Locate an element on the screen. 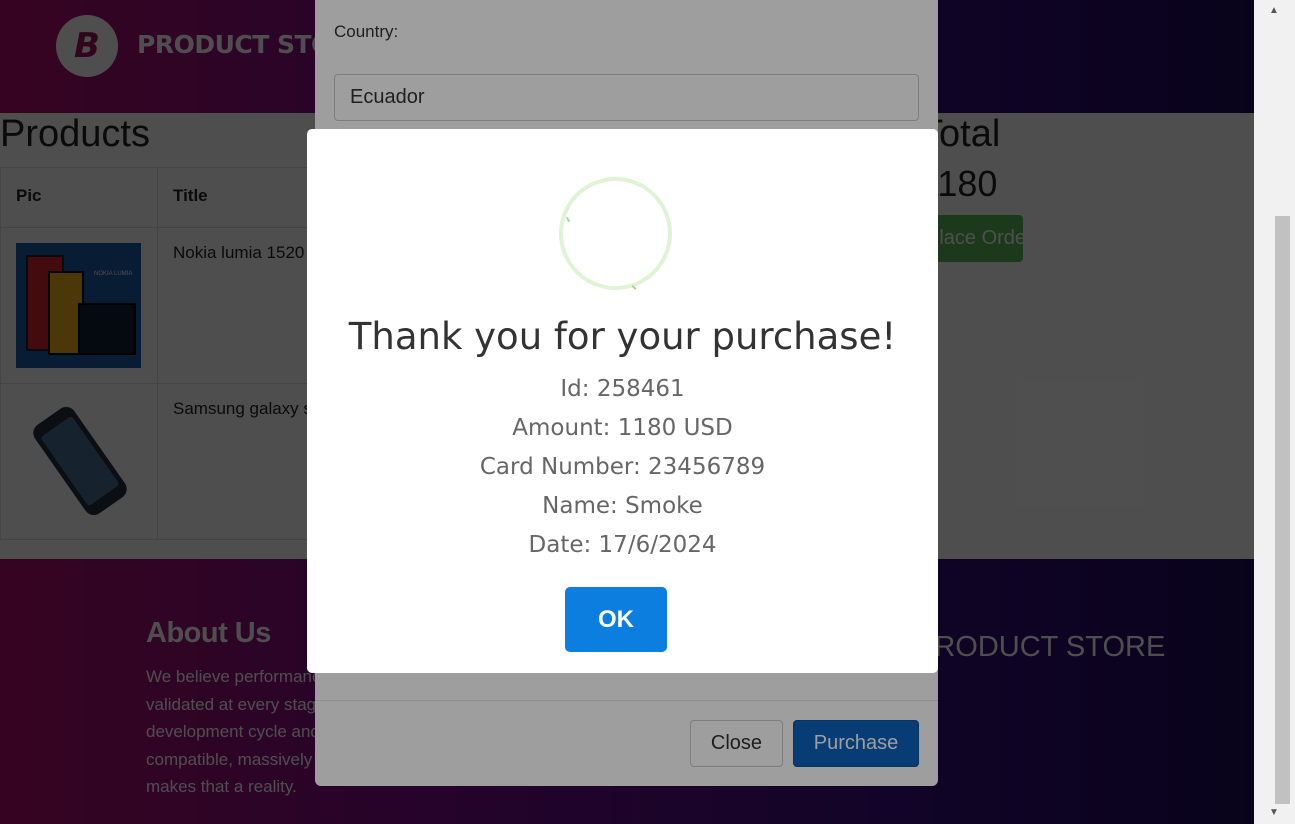 The width and height of the screenshot is (1295, 824). customer-name: Name: Smoke is located at coordinates (622, 506).